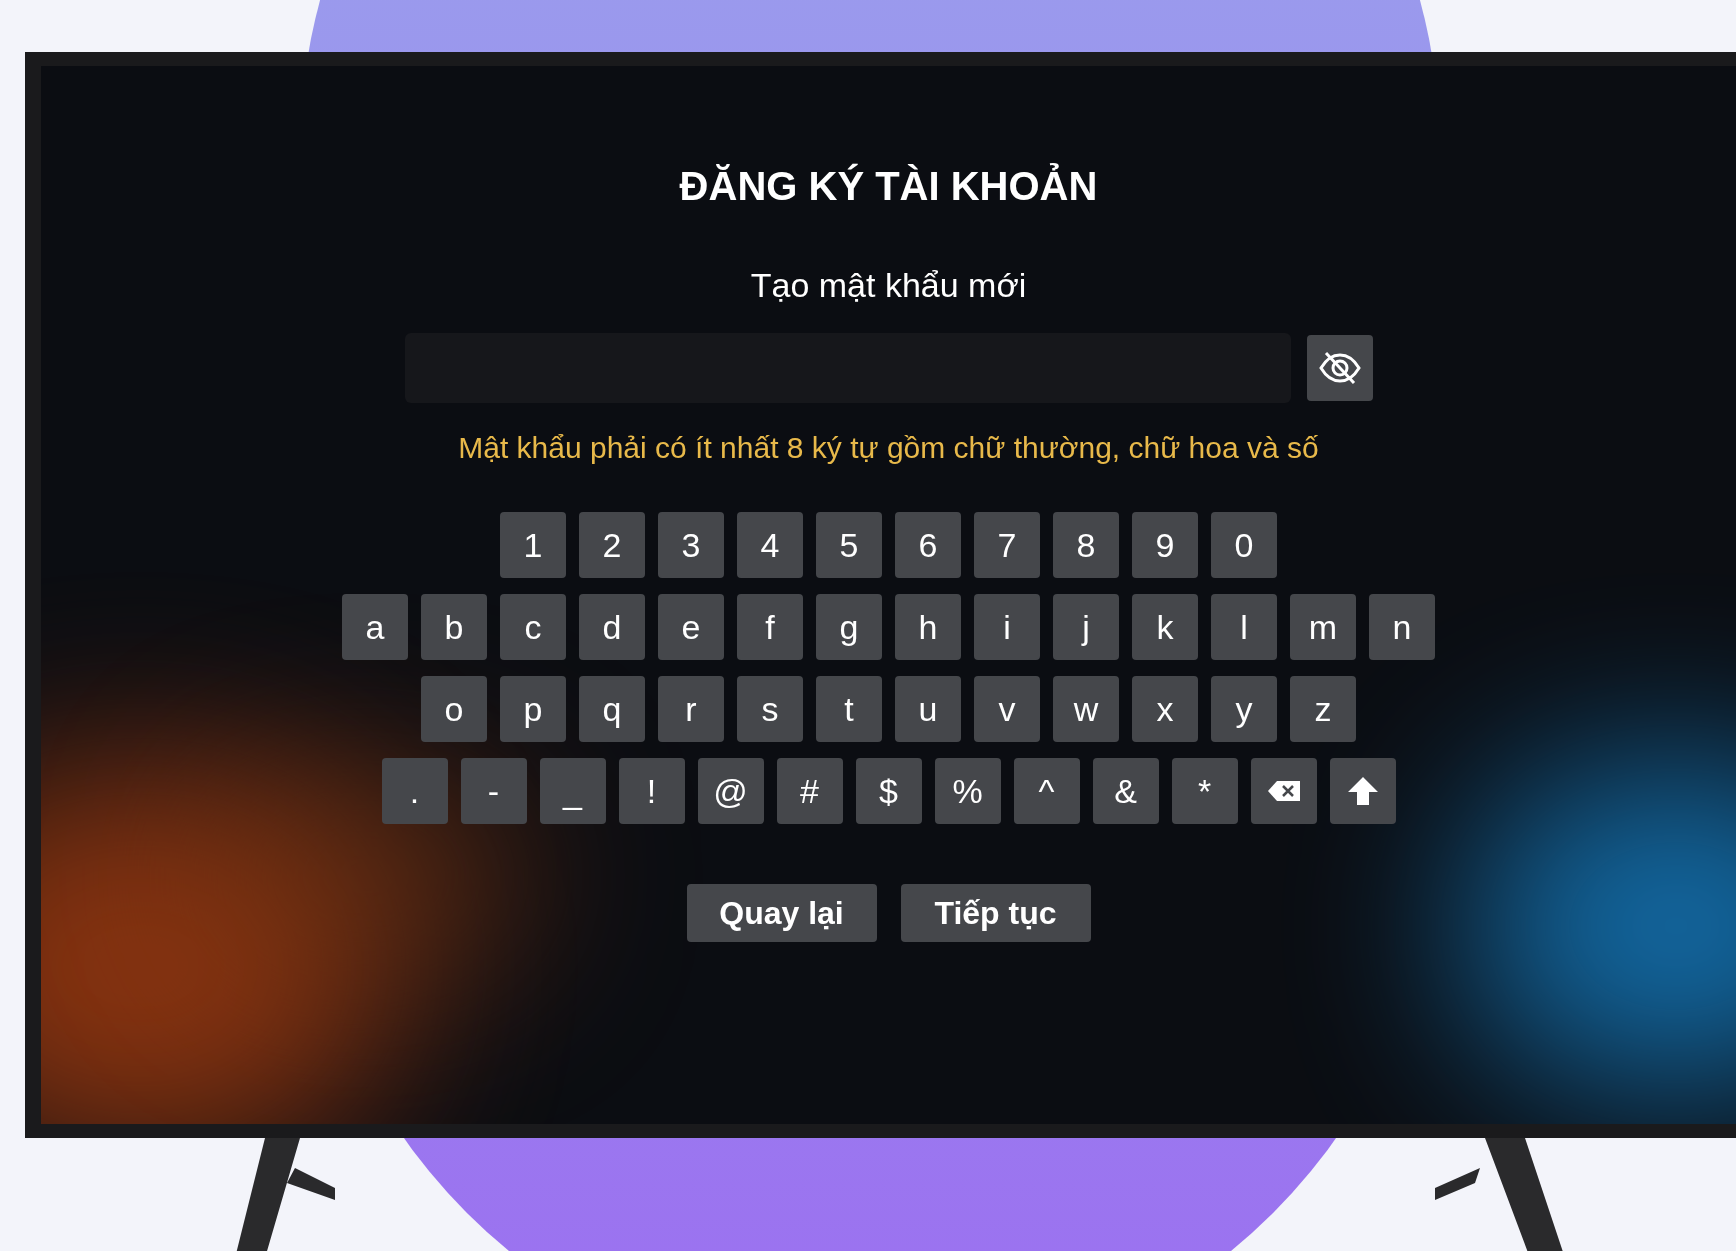 The width and height of the screenshot is (1736, 1251). Describe the element at coordinates (928, 627) in the screenshot. I see `keyboard-key: h` at that location.